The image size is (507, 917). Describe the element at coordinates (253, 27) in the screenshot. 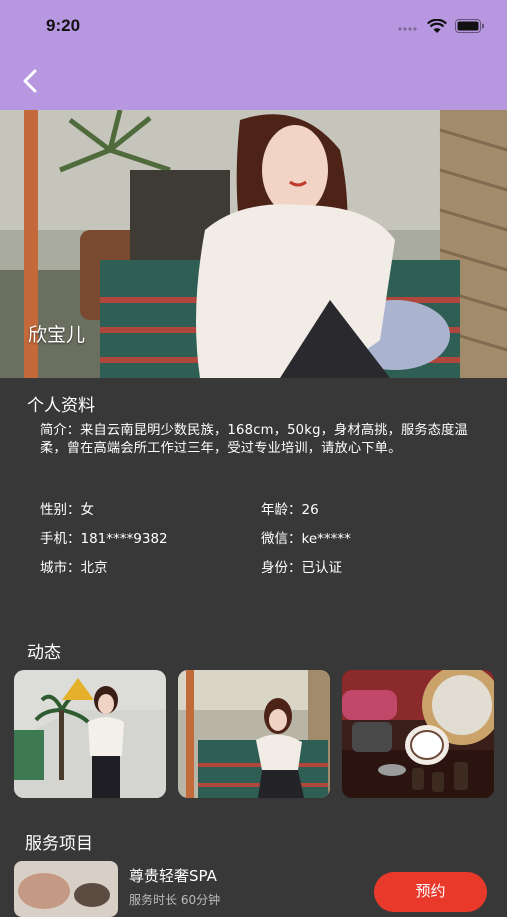

I see `status-bar: 9:20` at that location.